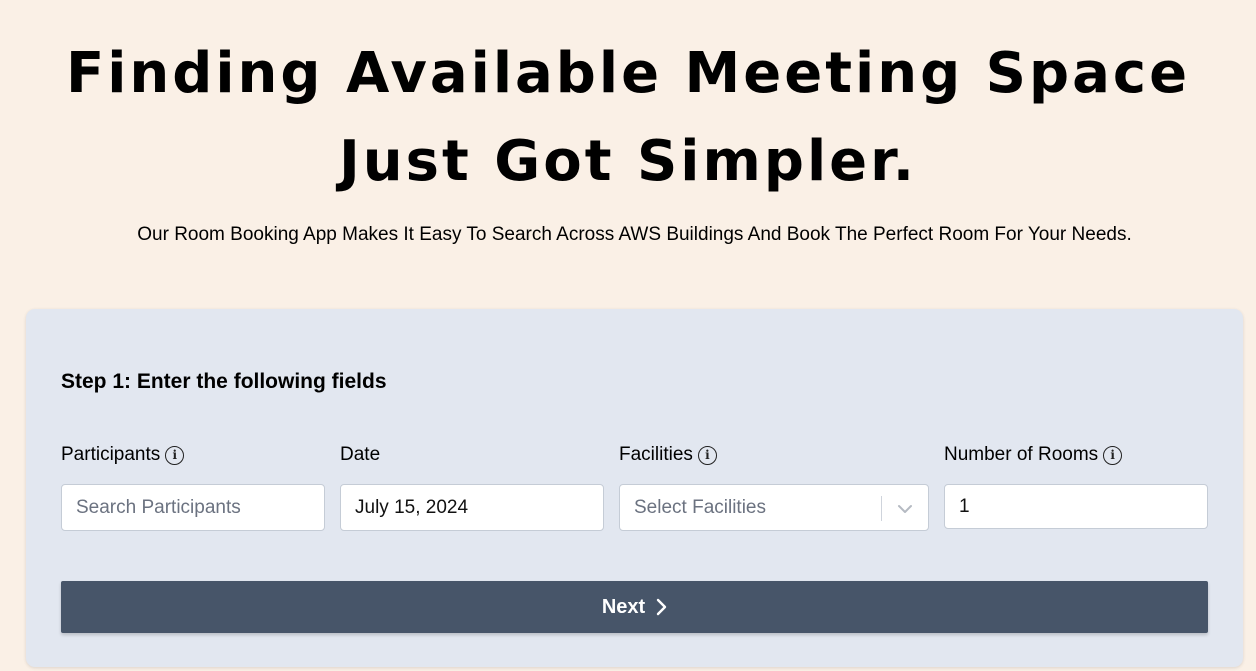 This screenshot has width=1256, height=671. I want to click on participants-label-group: Participants i, so click(123, 455).